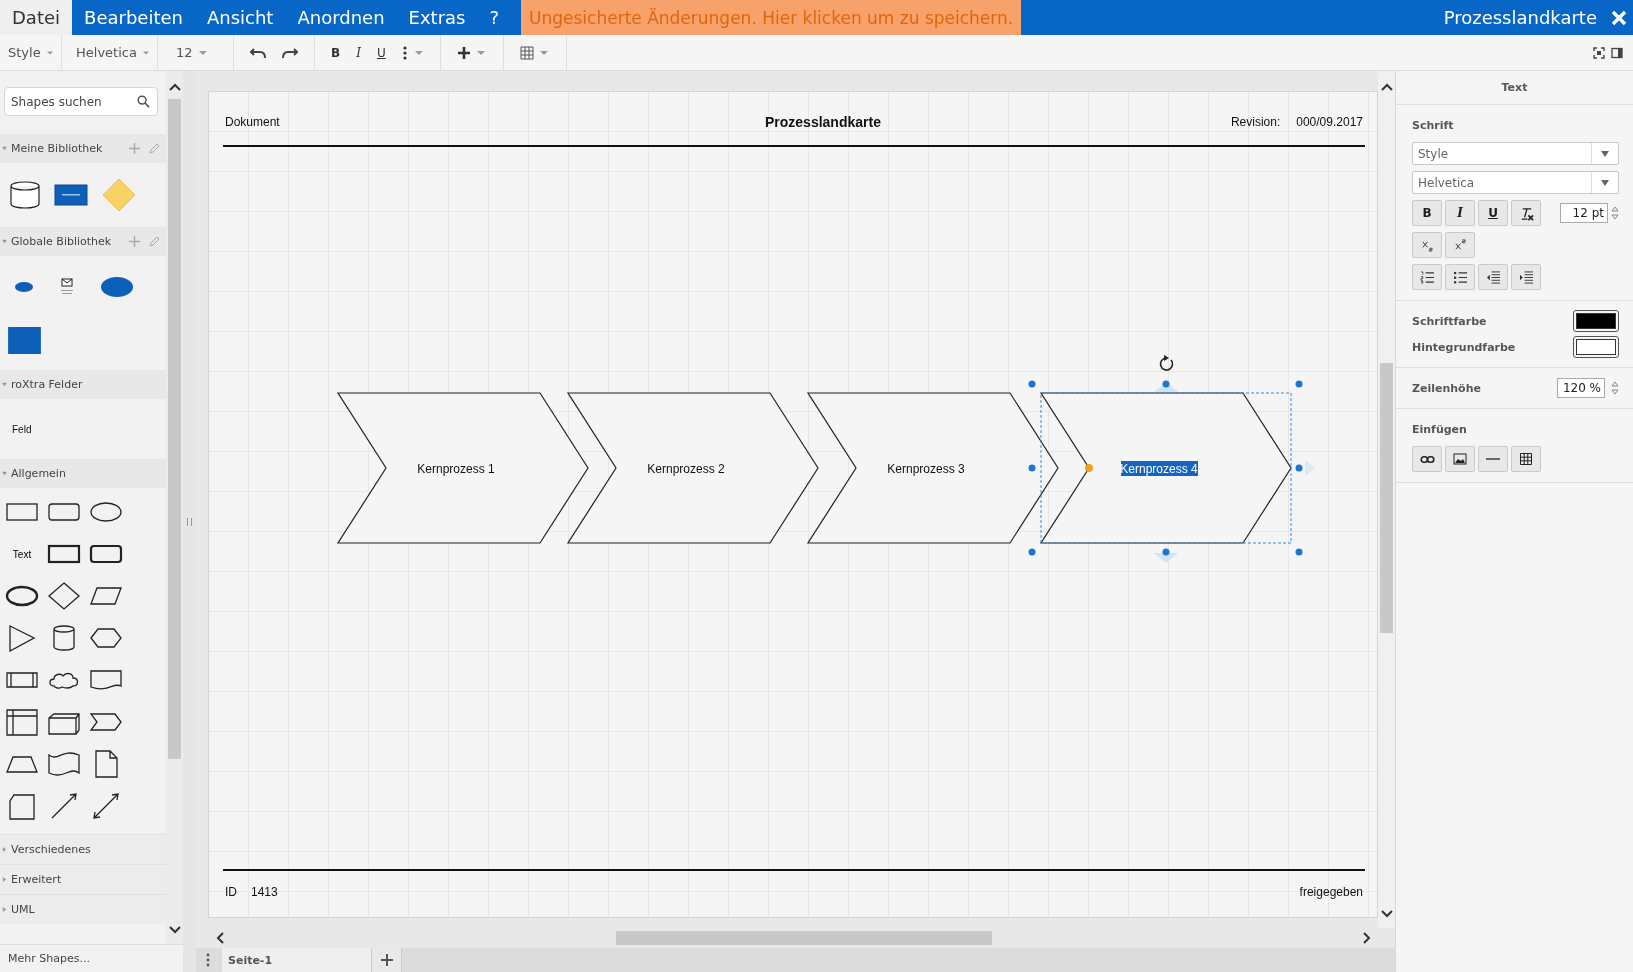 This screenshot has width=1633, height=972. What do you see at coordinates (231, 892) in the screenshot?
I see `id-label: ID` at bounding box center [231, 892].